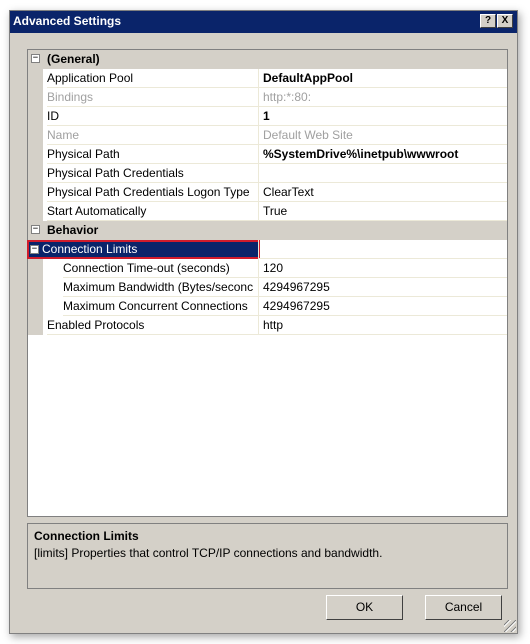  I want to click on category-label: Behavior, so click(73, 230).